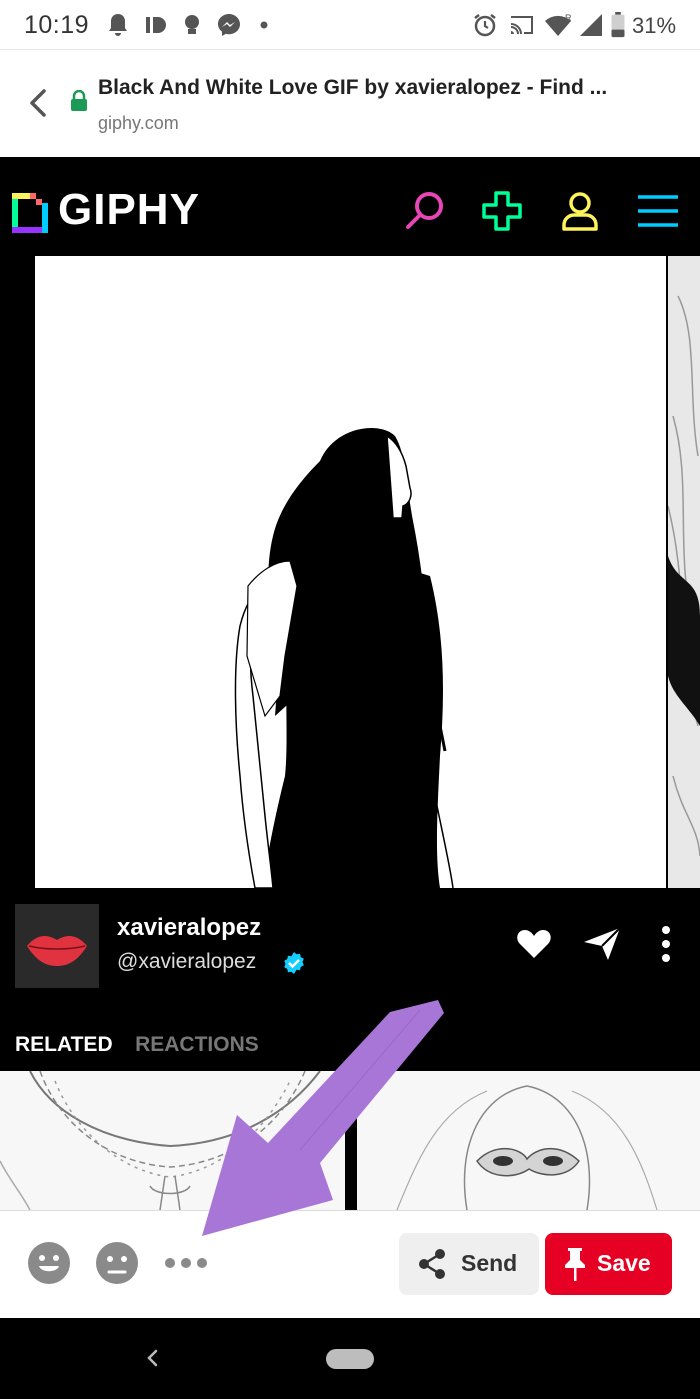  Describe the element at coordinates (502, 211) in the screenshot. I see `plus-icon` at that location.